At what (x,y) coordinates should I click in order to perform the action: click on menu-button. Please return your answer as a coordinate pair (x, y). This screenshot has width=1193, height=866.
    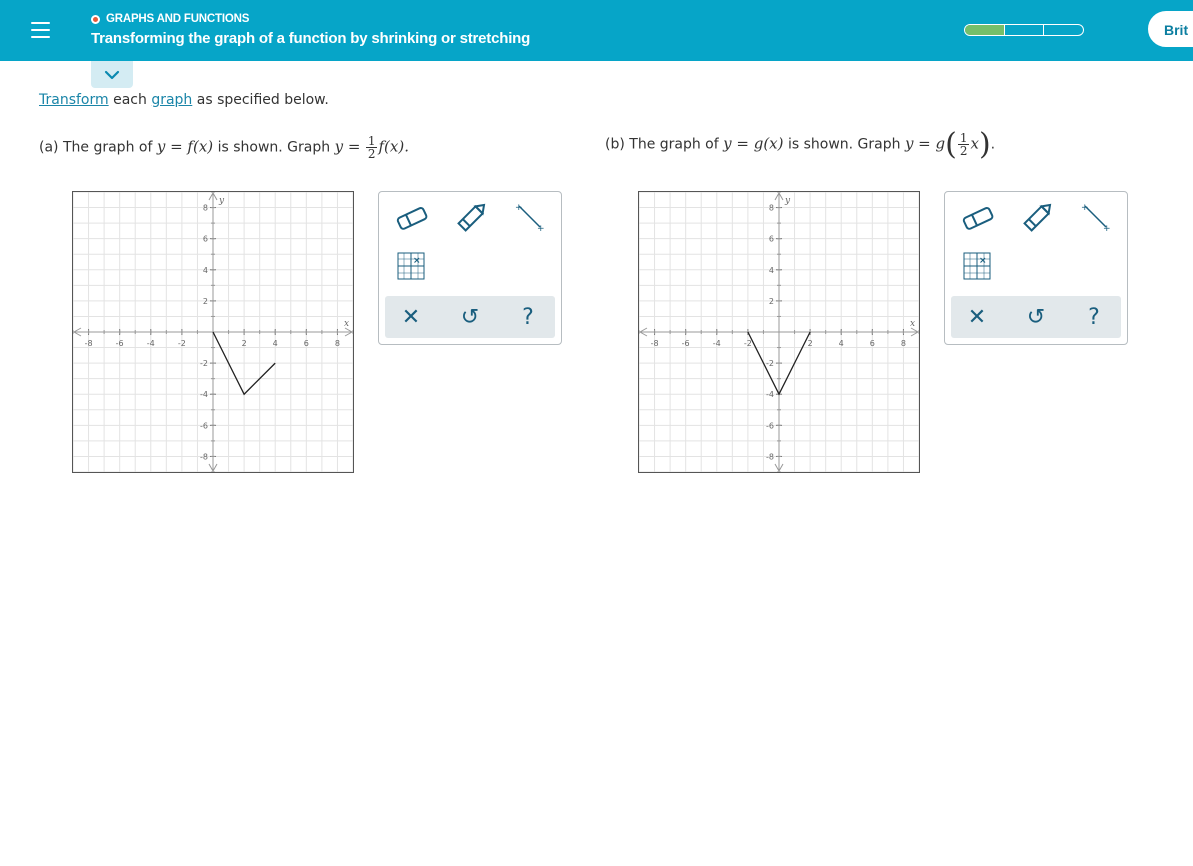
    Looking at the image, I should click on (41, 30).